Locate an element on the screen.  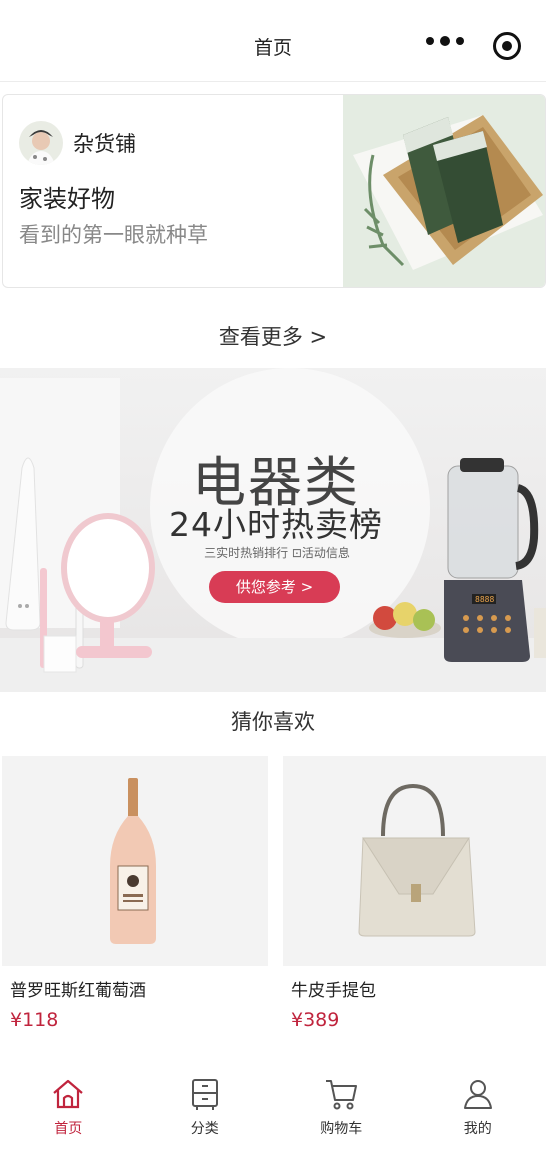
product-name: 牛皮手提包 is located at coordinates (333, 991).